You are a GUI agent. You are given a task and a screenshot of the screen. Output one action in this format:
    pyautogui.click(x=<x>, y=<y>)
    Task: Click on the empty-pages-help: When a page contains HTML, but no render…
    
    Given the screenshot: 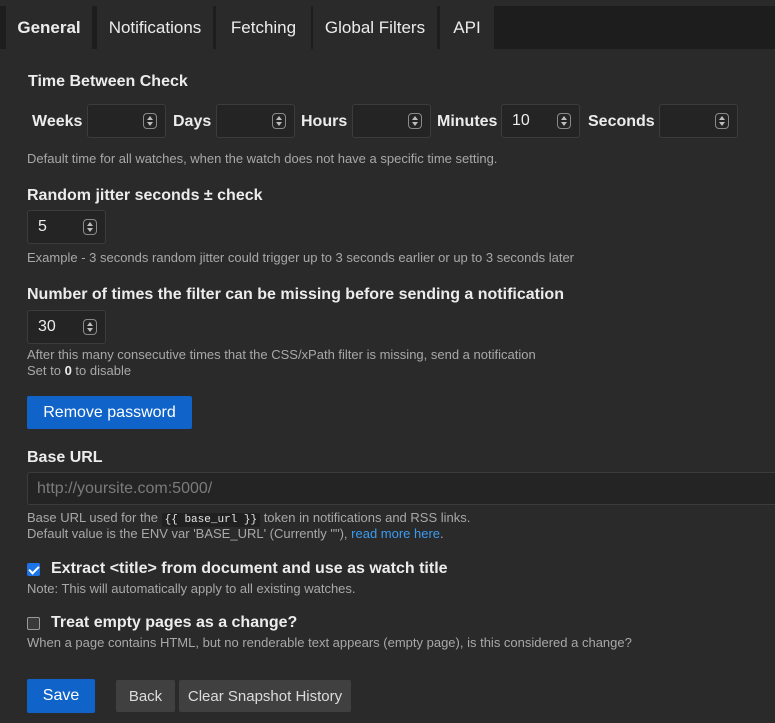 What is the action you would take?
    pyautogui.click(x=329, y=642)
    